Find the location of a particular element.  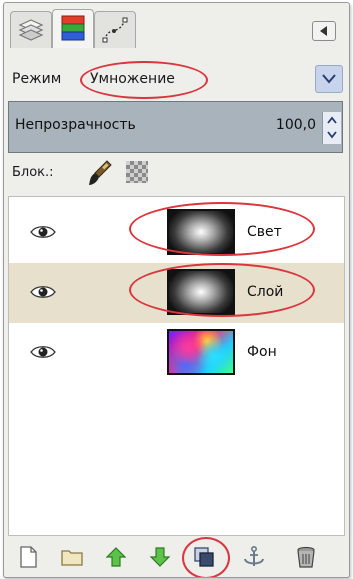

mode-label: Режим is located at coordinates (37, 79).